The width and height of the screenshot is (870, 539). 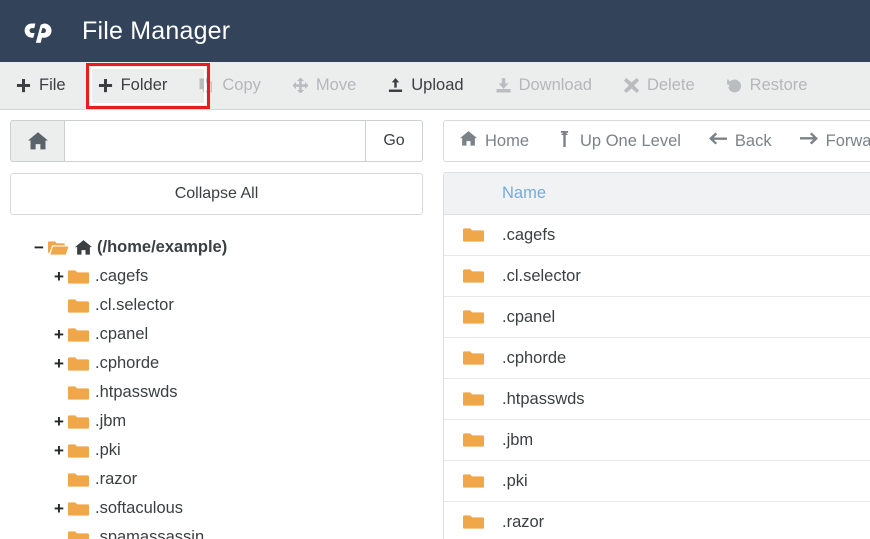 I want to click on table-row: .razor, so click(x=657, y=520).